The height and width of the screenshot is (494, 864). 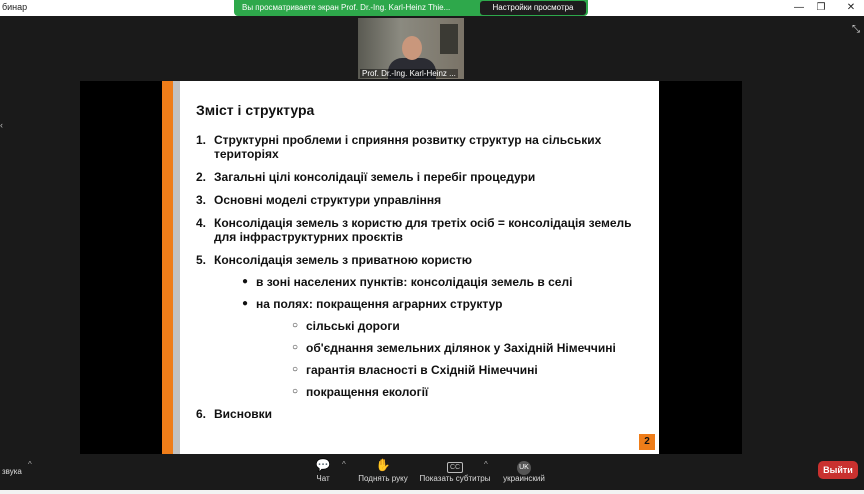 I want to click on agenda-number: 3., so click(x=201, y=200).